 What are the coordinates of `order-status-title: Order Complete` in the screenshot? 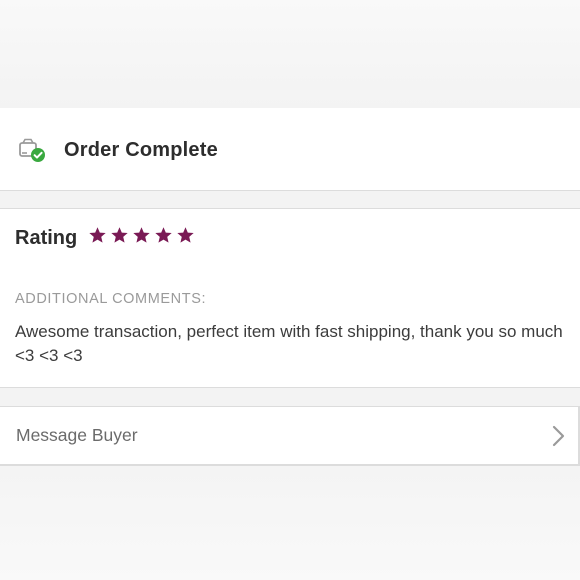 It's located at (141, 150).